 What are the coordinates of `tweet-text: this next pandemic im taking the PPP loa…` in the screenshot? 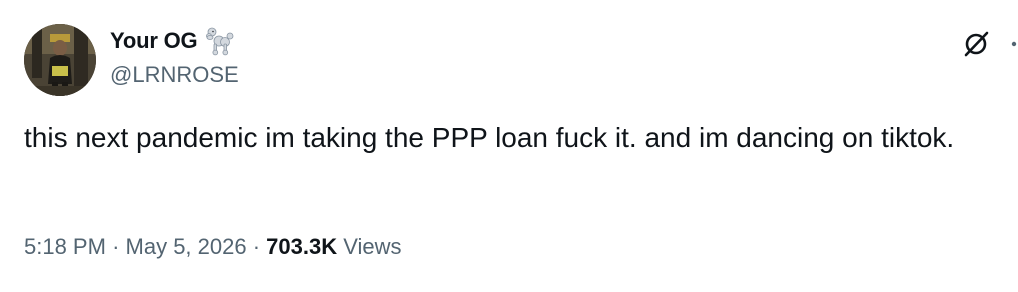 It's located at (489, 137).